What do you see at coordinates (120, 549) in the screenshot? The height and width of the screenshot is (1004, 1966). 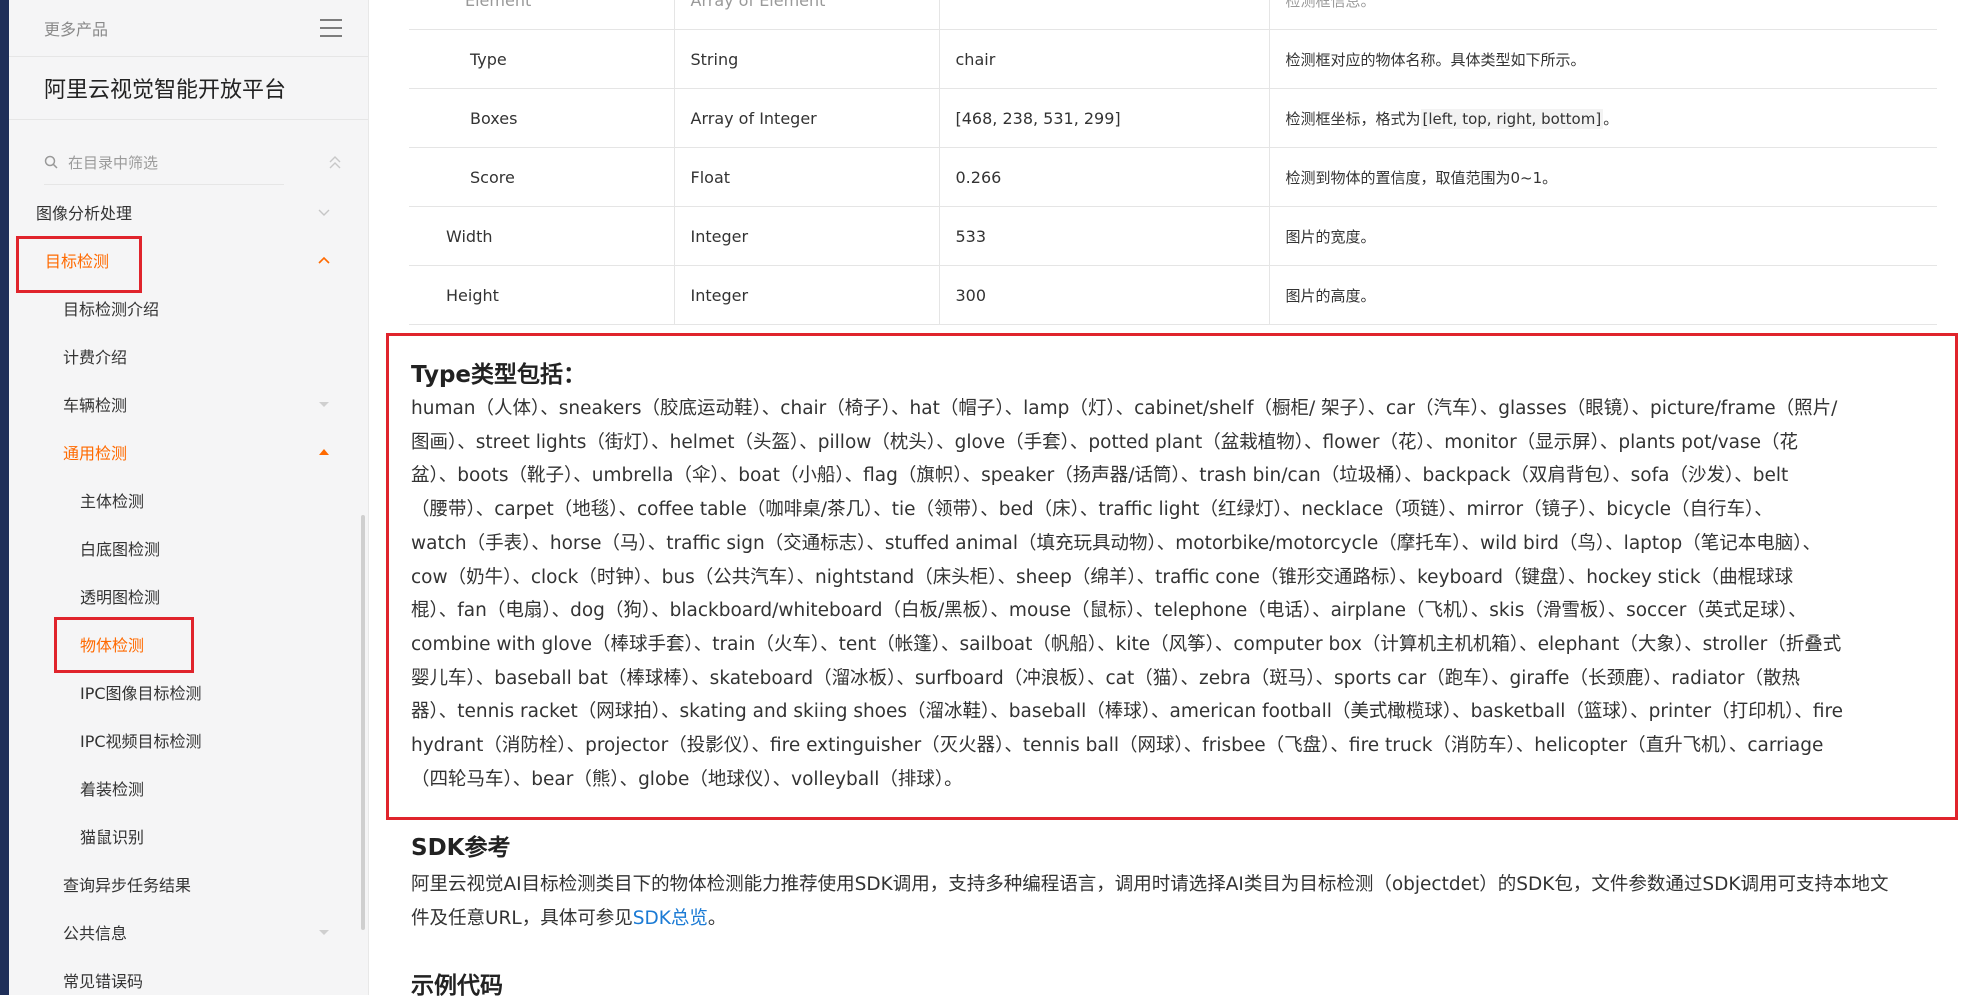 I see `sidebar-item-label: 白底图检测` at bounding box center [120, 549].